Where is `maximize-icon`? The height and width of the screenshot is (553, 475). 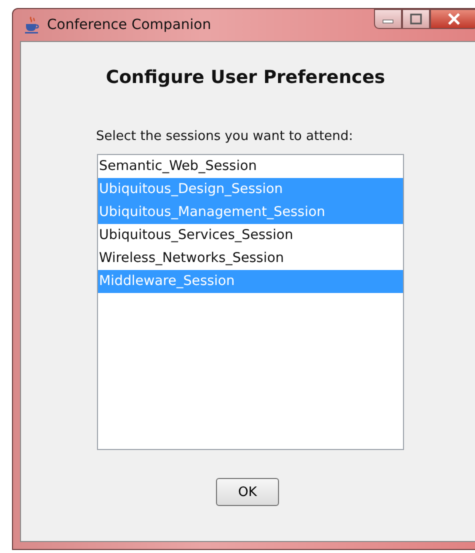
maximize-icon is located at coordinates (416, 19).